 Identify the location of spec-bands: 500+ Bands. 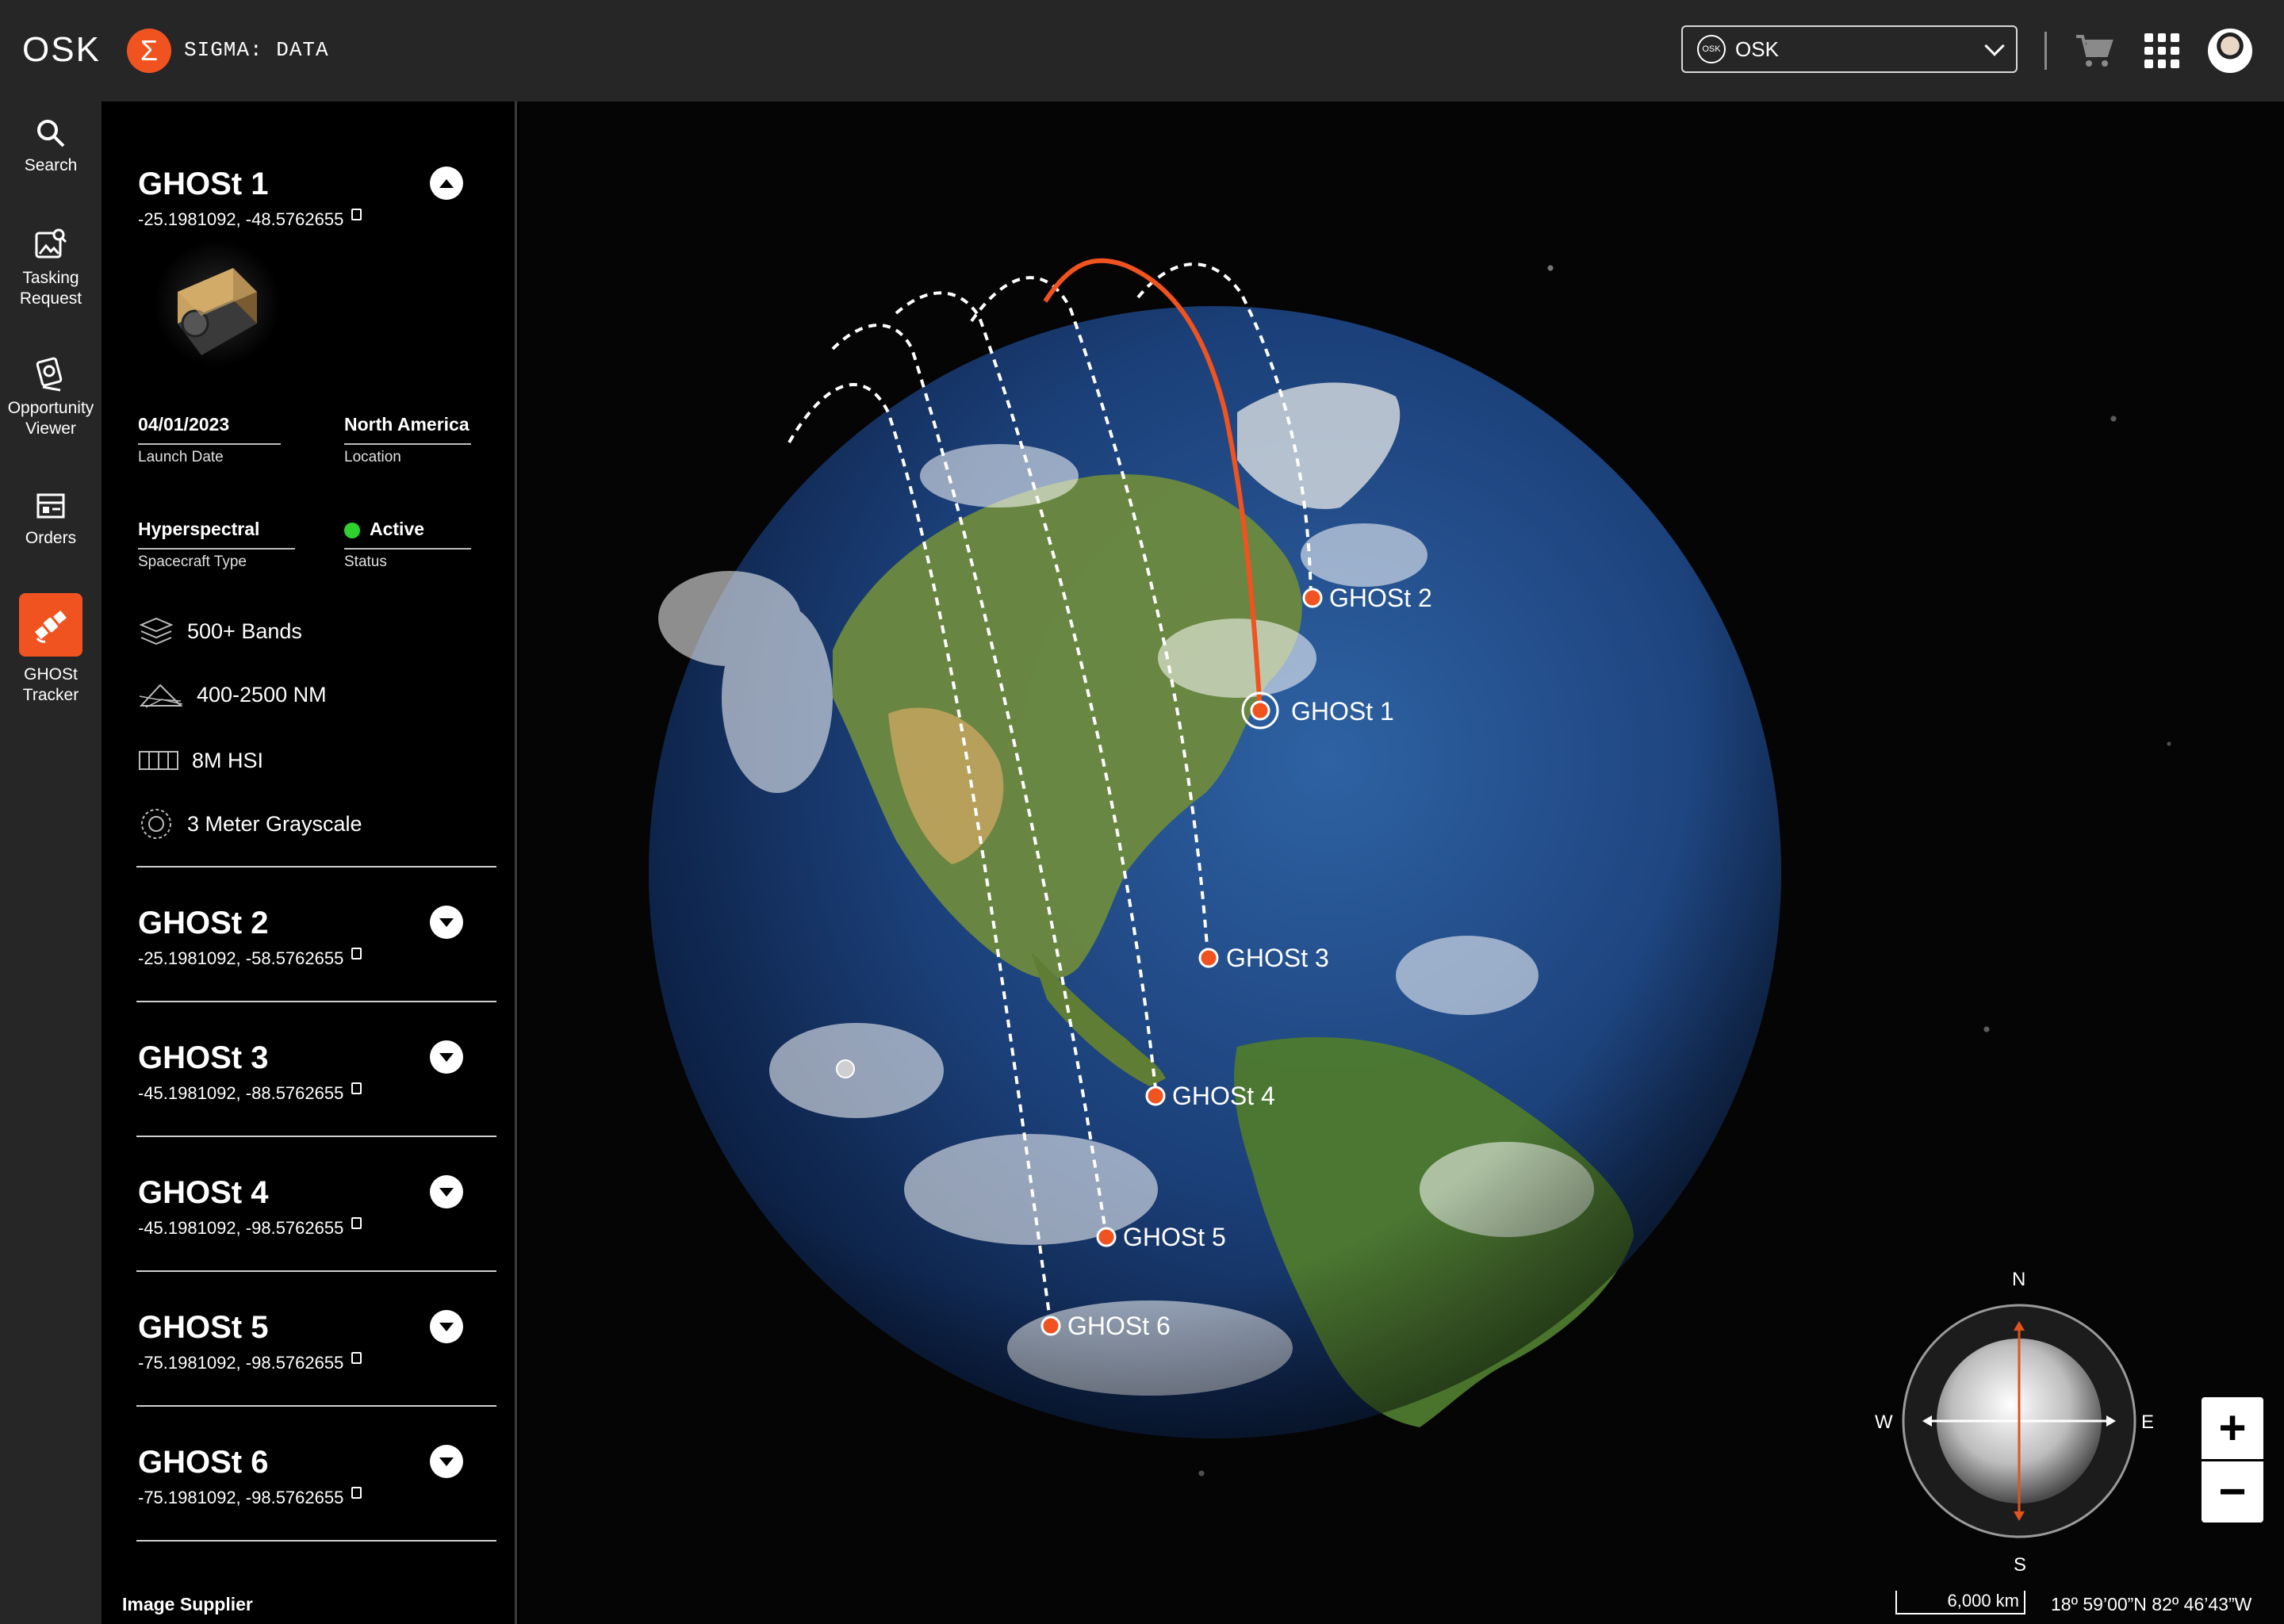
(220, 631).